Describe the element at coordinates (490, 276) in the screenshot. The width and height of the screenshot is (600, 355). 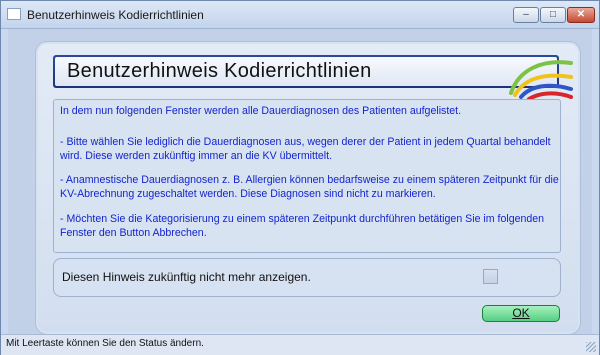
I see `dont-show-again-checkbox` at that location.